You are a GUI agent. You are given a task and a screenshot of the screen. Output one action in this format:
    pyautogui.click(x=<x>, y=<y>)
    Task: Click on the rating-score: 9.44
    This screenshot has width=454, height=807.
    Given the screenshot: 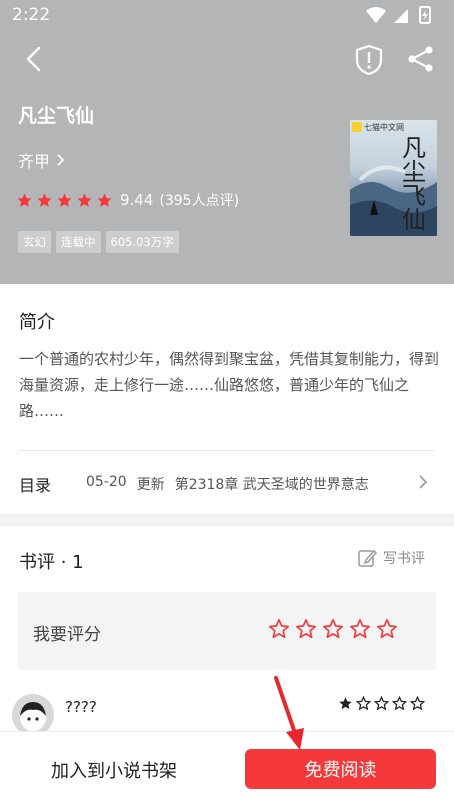 What is the action you would take?
    pyautogui.click(x=137, y=200)
    